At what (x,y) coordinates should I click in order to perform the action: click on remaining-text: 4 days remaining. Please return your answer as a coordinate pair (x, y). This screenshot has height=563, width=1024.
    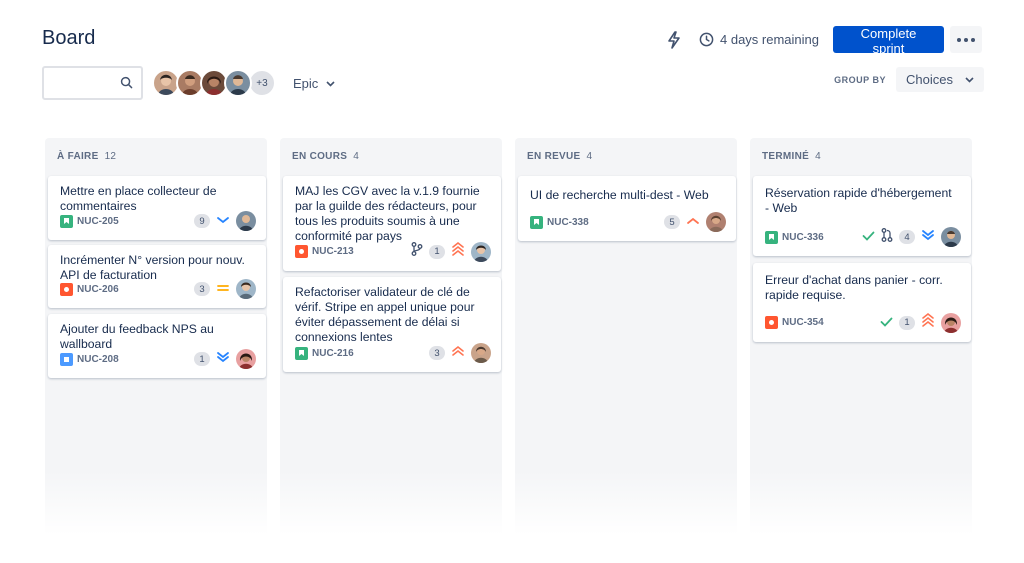
    Looking at the image, I should click on (769, 39).